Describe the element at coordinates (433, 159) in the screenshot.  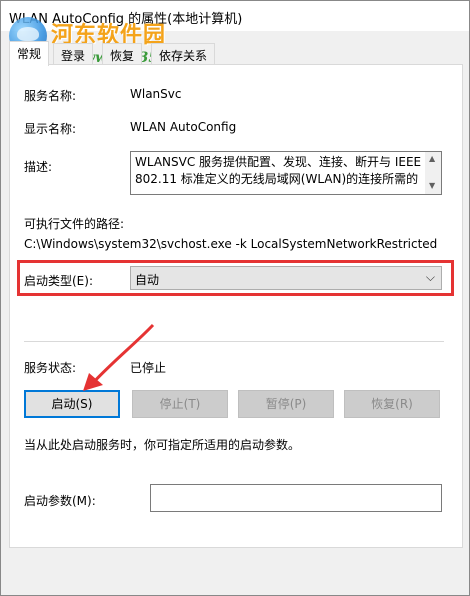
I see `scroll-up-icon: ▲` at that location.